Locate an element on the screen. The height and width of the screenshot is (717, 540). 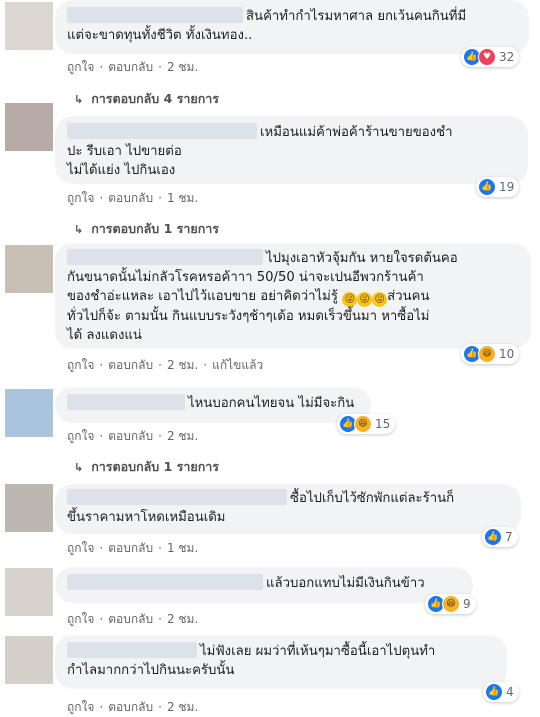
reaction-count: 7 is located at coordinates (509, 537).